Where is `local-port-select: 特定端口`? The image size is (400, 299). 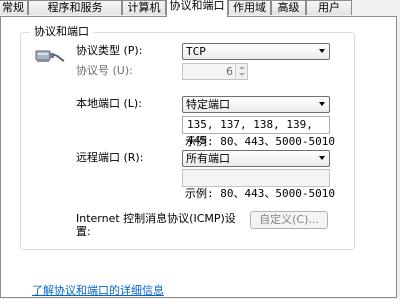 local-port-select: 特定端口 is located at coordinates (256, 104).